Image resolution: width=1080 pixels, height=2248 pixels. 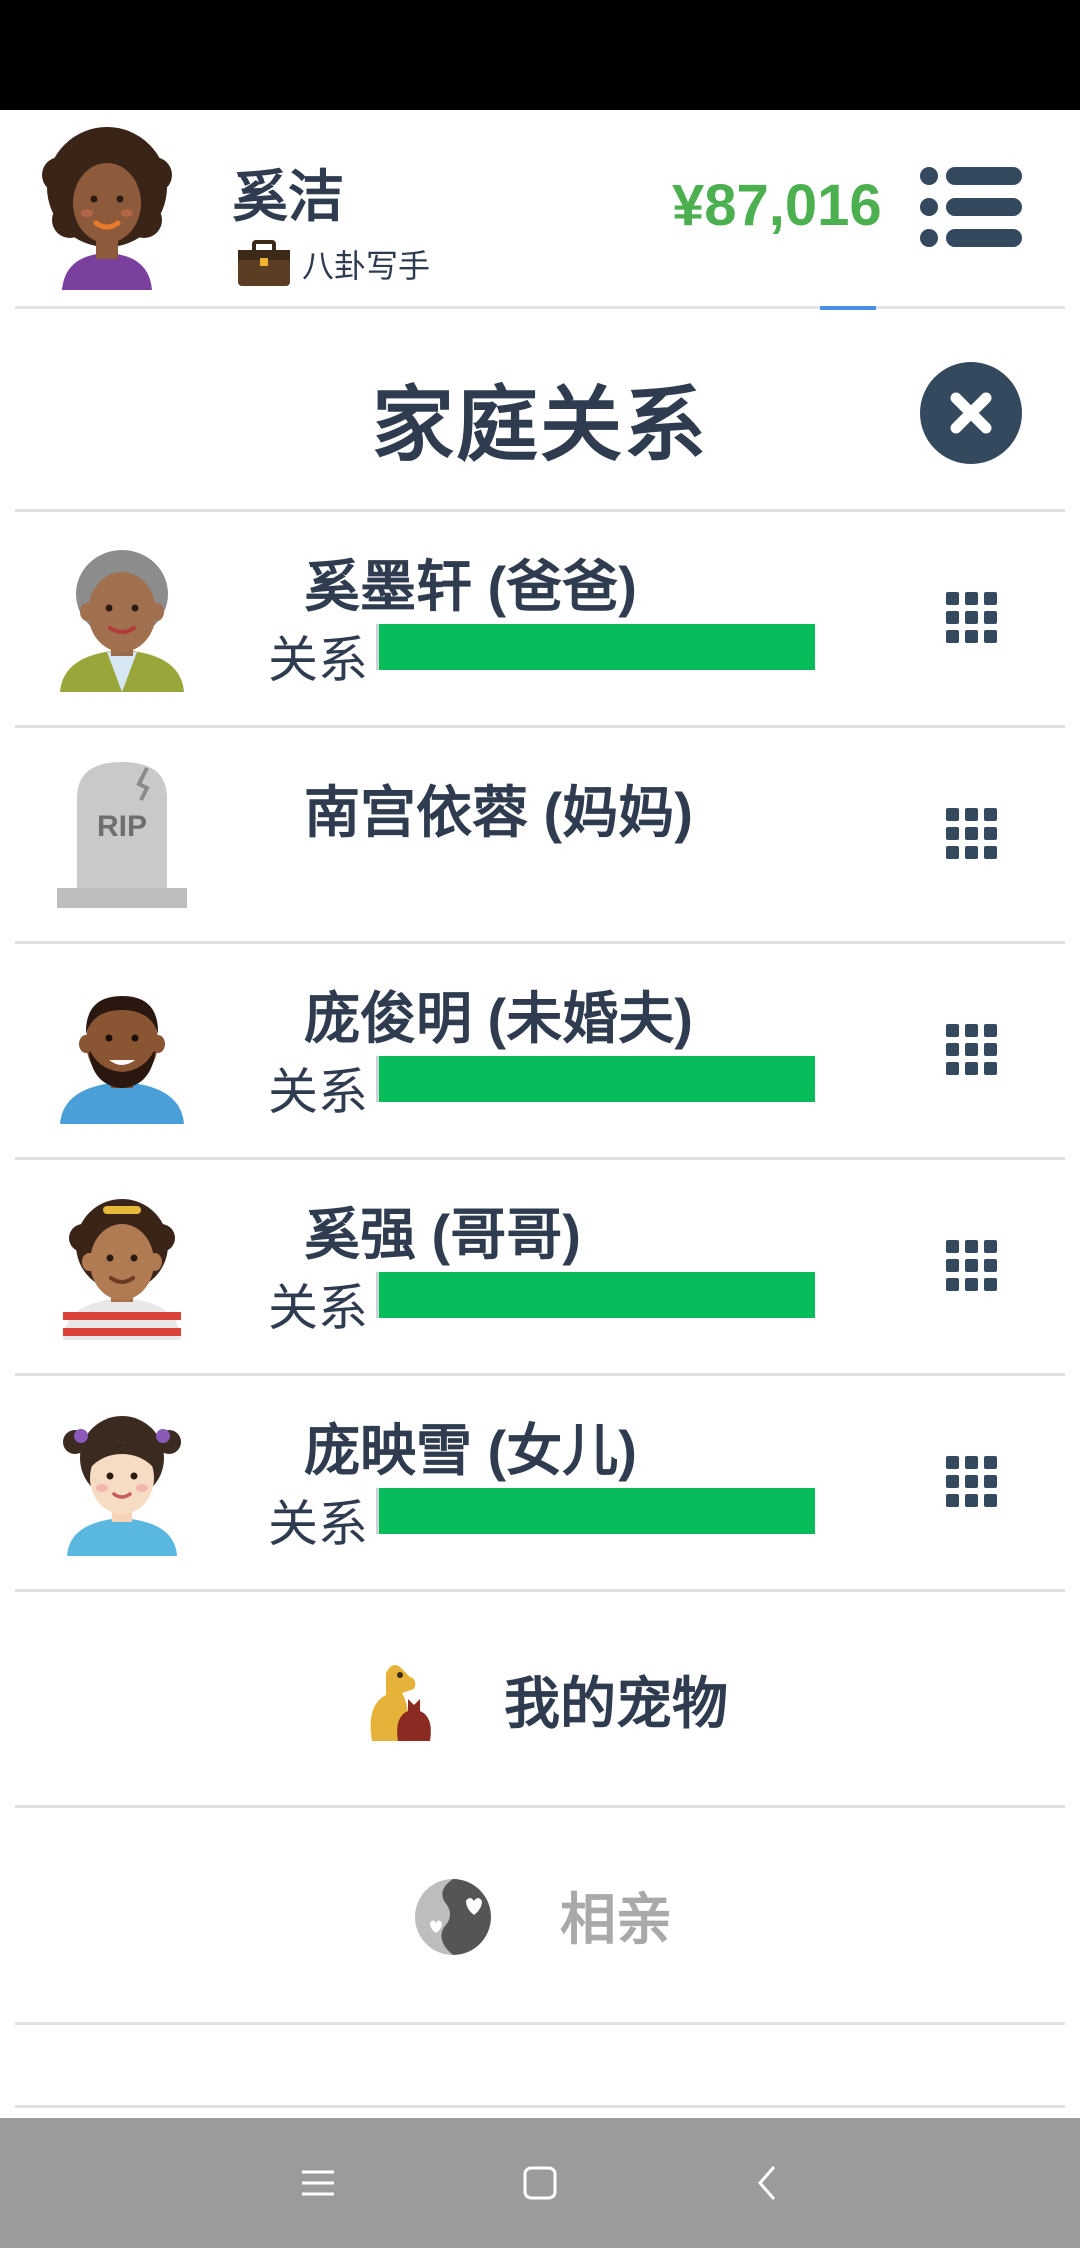 I want to click on member-name: 奚墨轩 (爸爸), so click(x=470, y=586).